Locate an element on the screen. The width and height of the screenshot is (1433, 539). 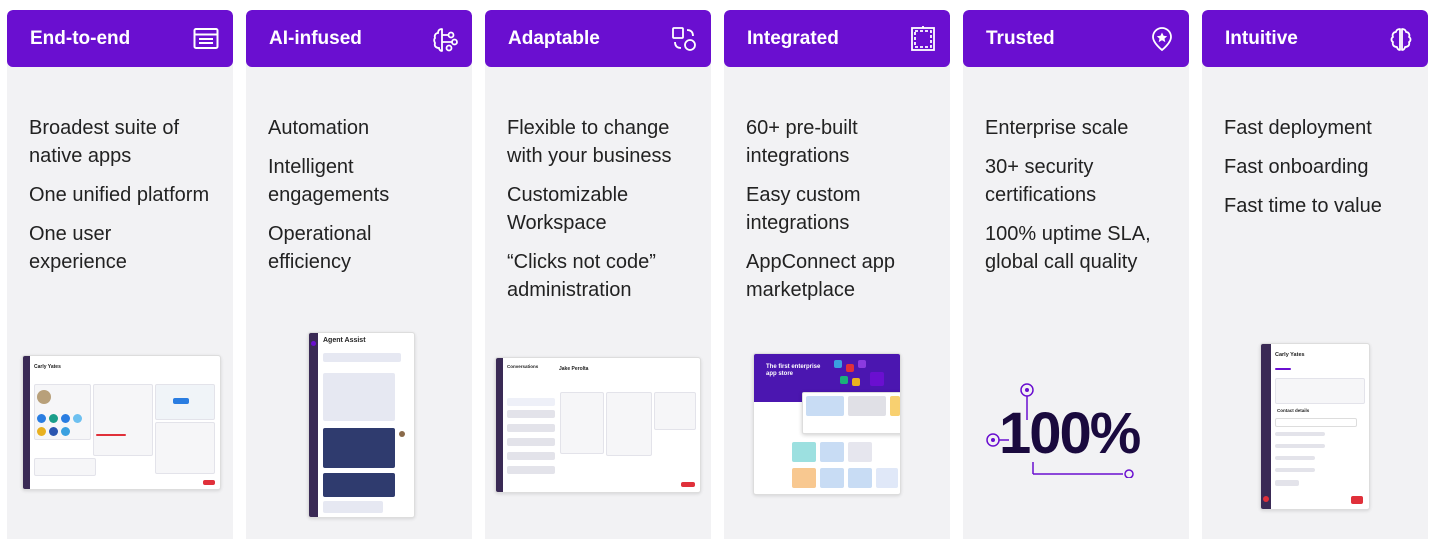
feature-item: Fast time to value is located at coordinates (1303, 206).